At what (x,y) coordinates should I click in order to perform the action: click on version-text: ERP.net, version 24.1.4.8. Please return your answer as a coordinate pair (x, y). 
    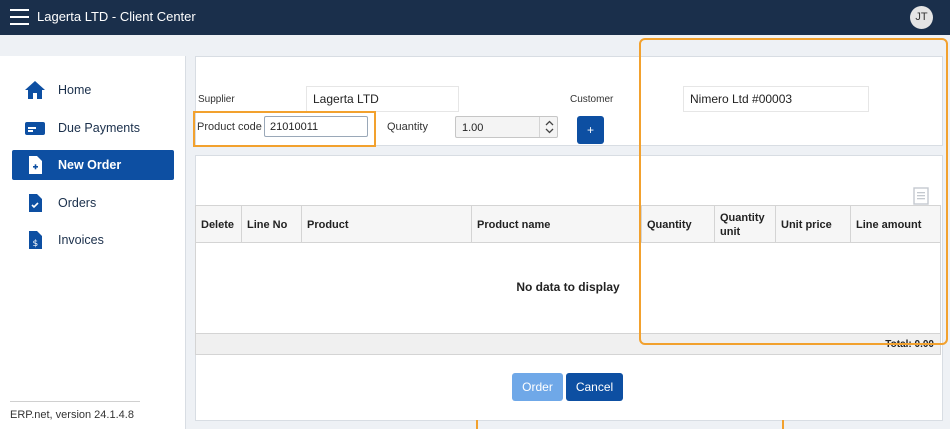
    Looking at the image, I should click on (72, 415).